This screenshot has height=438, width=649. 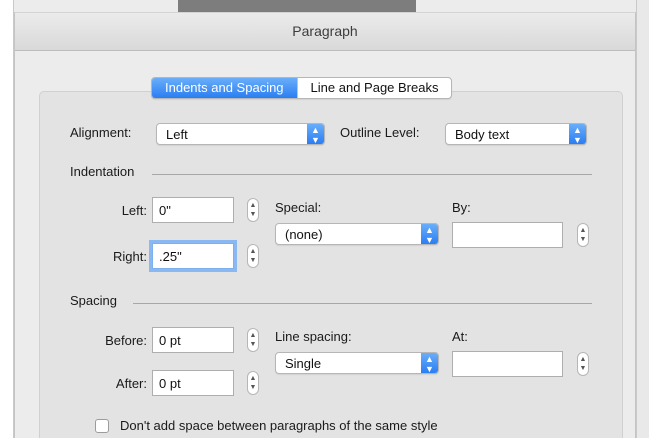 What do you see at coordinates (516, 134) in the screenshot?
I see `outline-level-popup: Body text ▲ ▼` at bounding box center [516, 134].